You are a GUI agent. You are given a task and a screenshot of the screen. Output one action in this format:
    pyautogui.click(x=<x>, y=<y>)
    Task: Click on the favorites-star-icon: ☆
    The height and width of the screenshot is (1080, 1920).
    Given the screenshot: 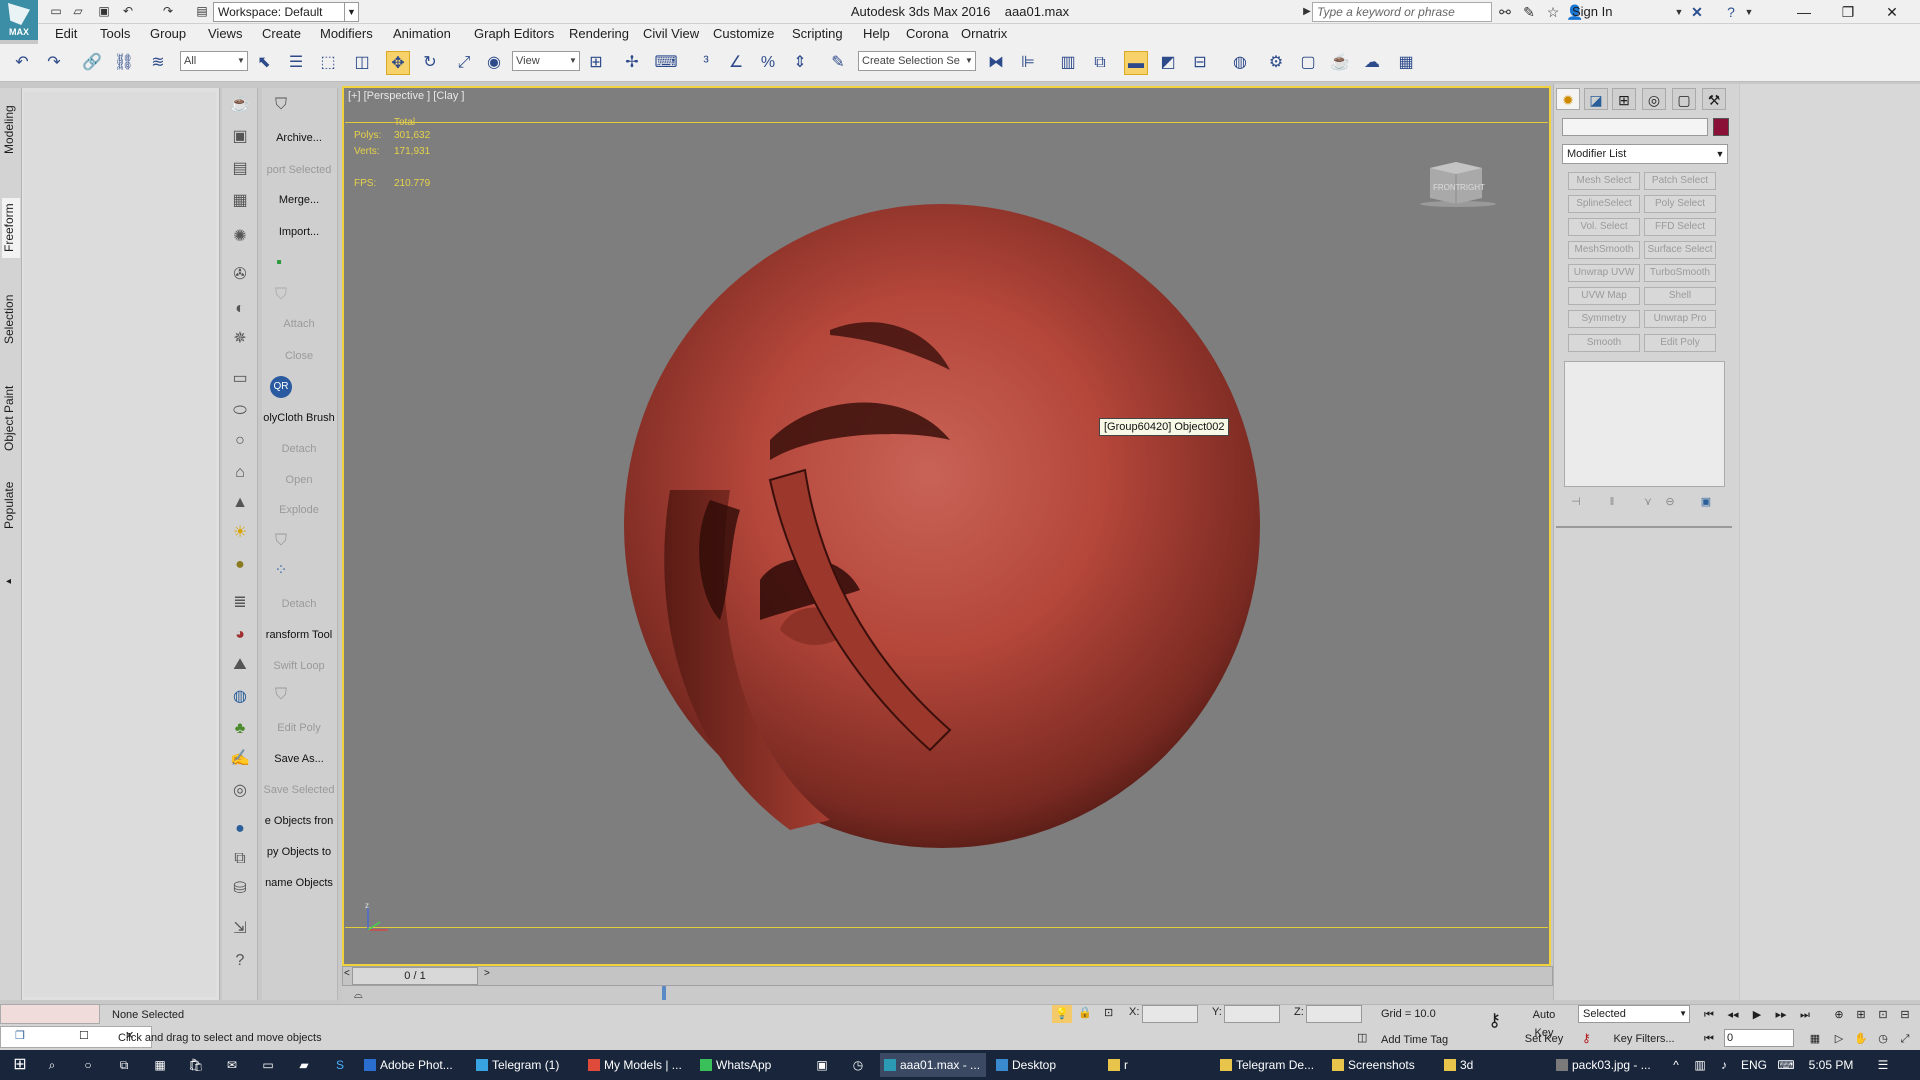 What is the action you would take?
    pyautogui.click(x=1553, y=12)
    